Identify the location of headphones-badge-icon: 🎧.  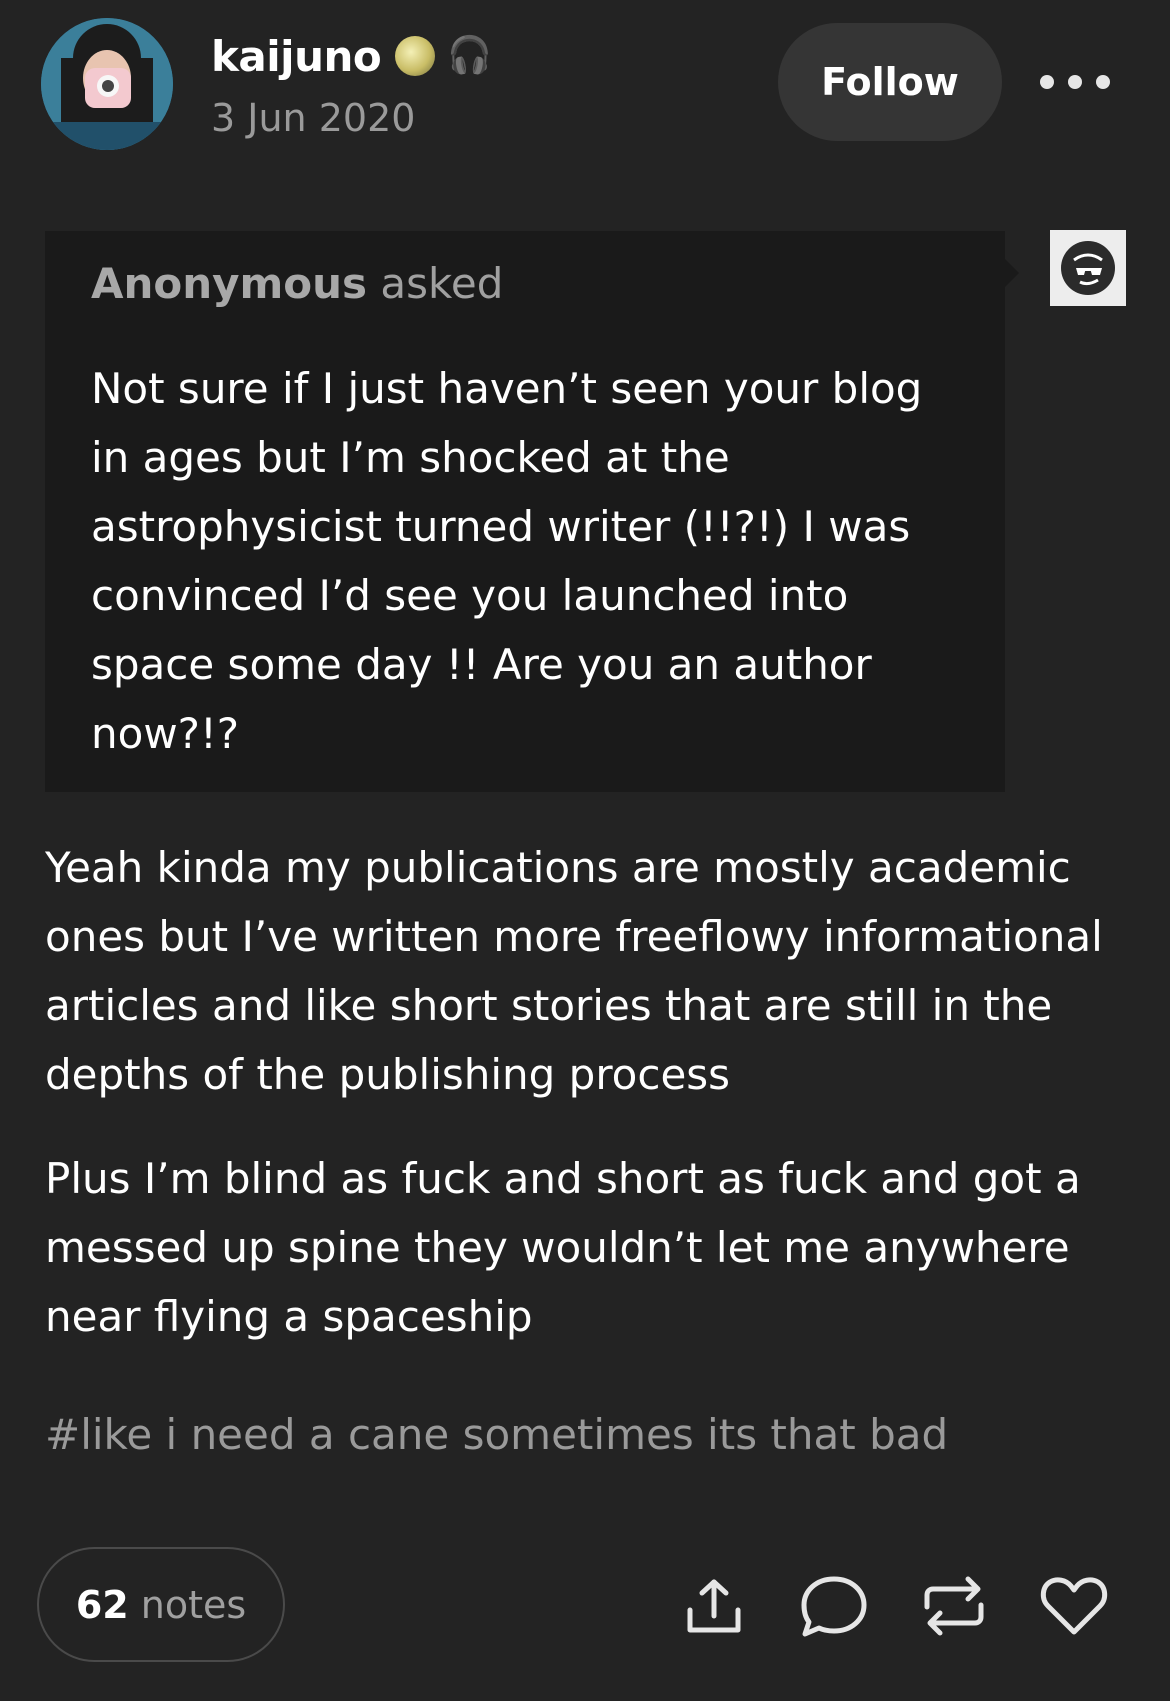
(470, 55).